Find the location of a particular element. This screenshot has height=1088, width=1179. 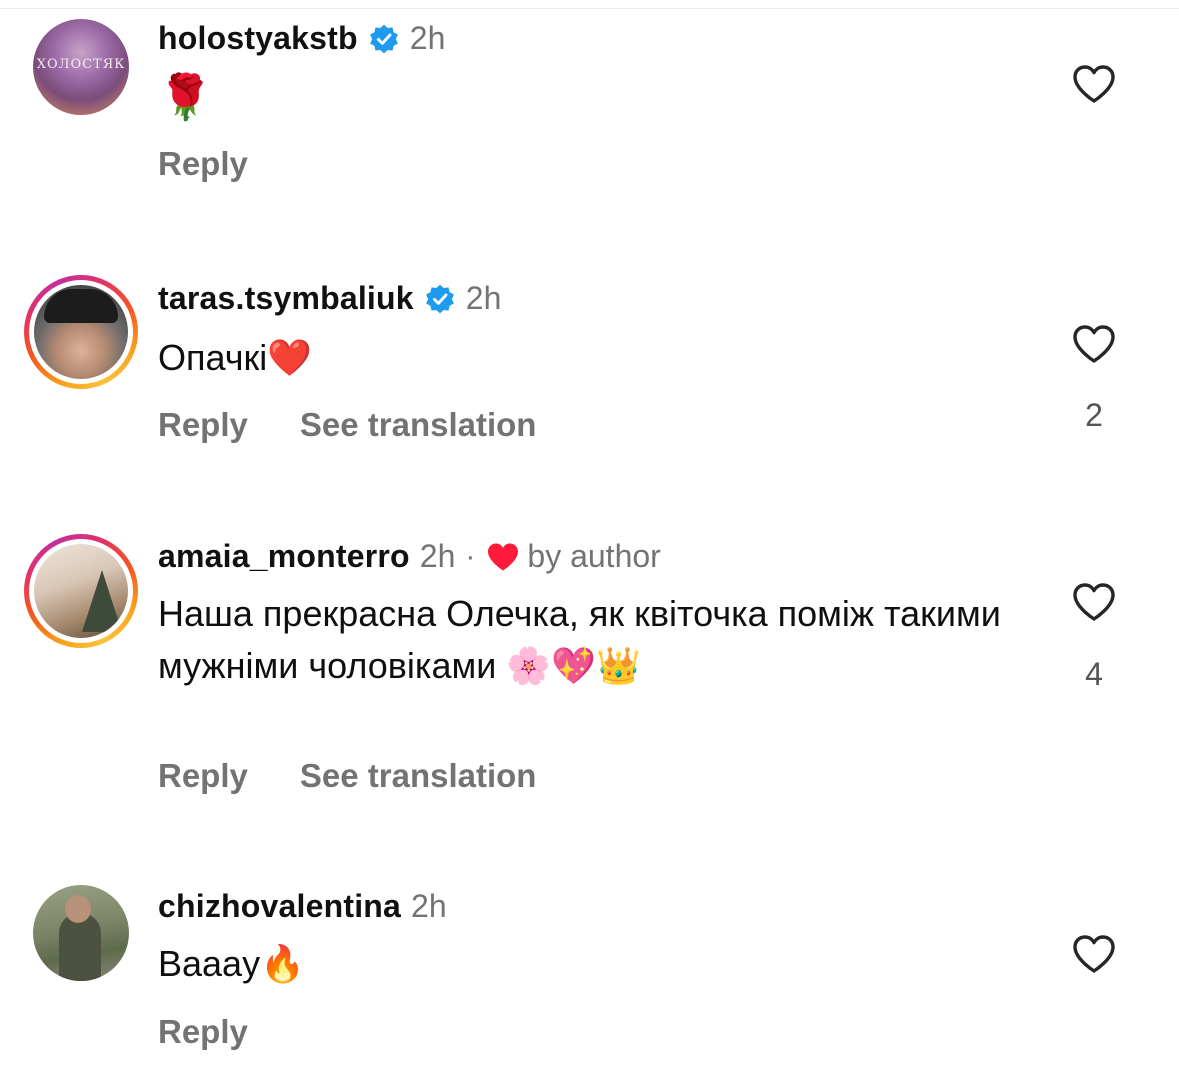

comment-header: holostyakstb 2h is located at coordinates (301, 38).